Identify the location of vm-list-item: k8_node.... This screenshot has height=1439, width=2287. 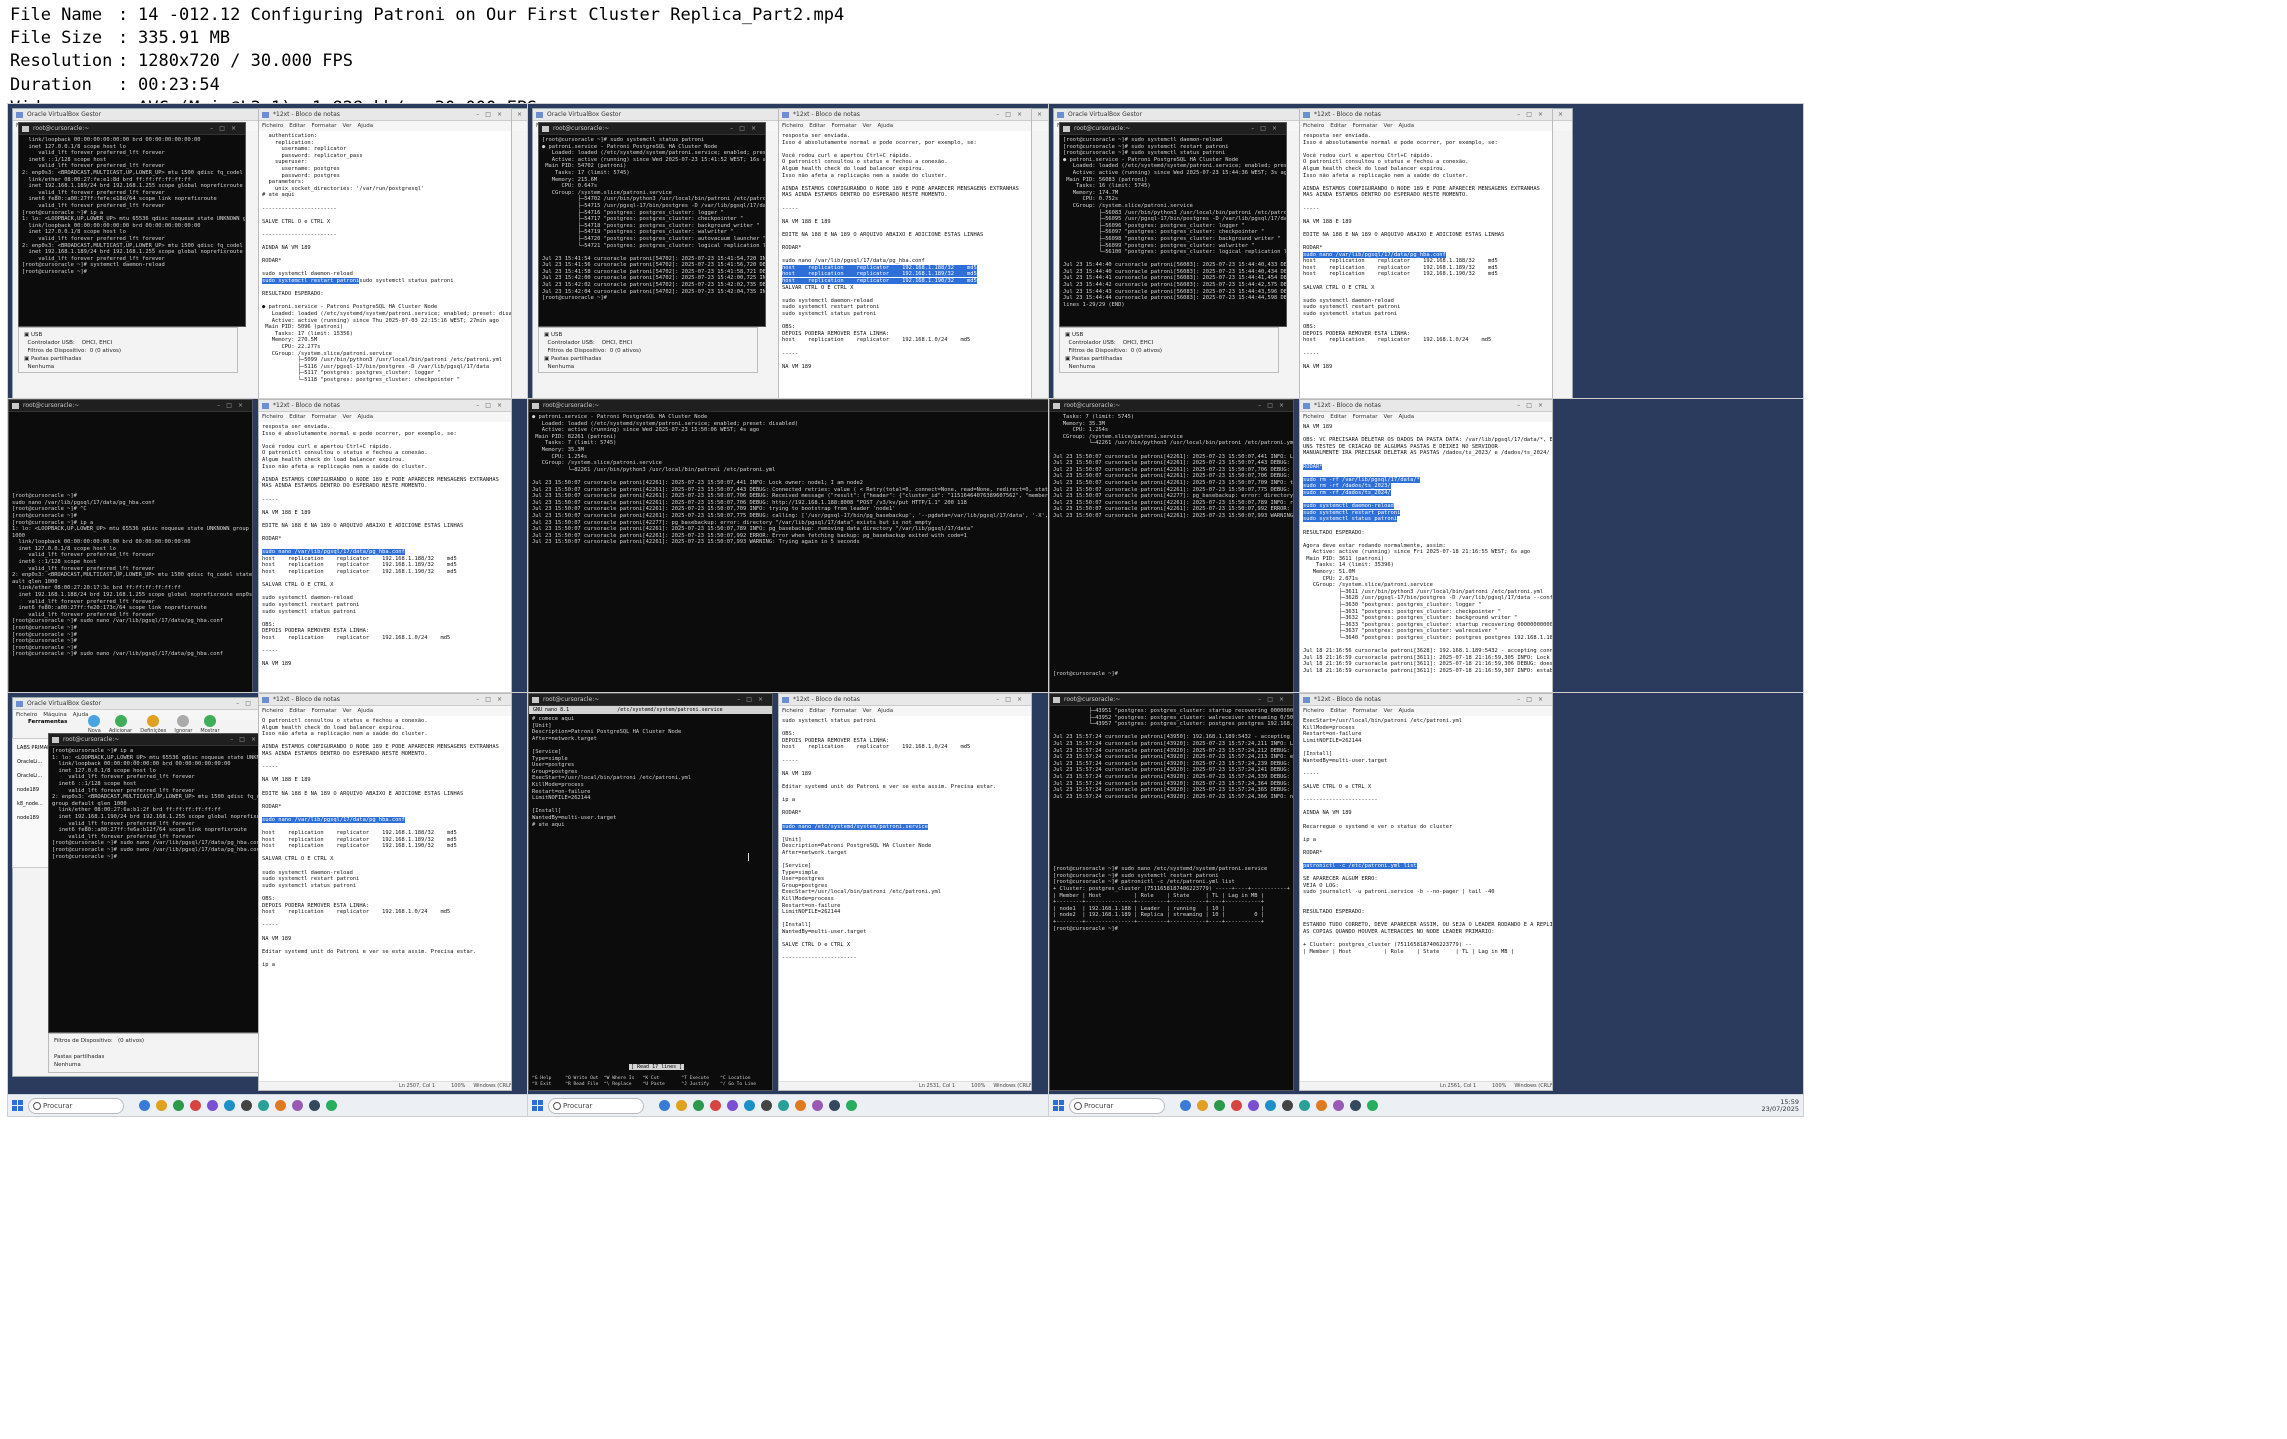
(33, 804).